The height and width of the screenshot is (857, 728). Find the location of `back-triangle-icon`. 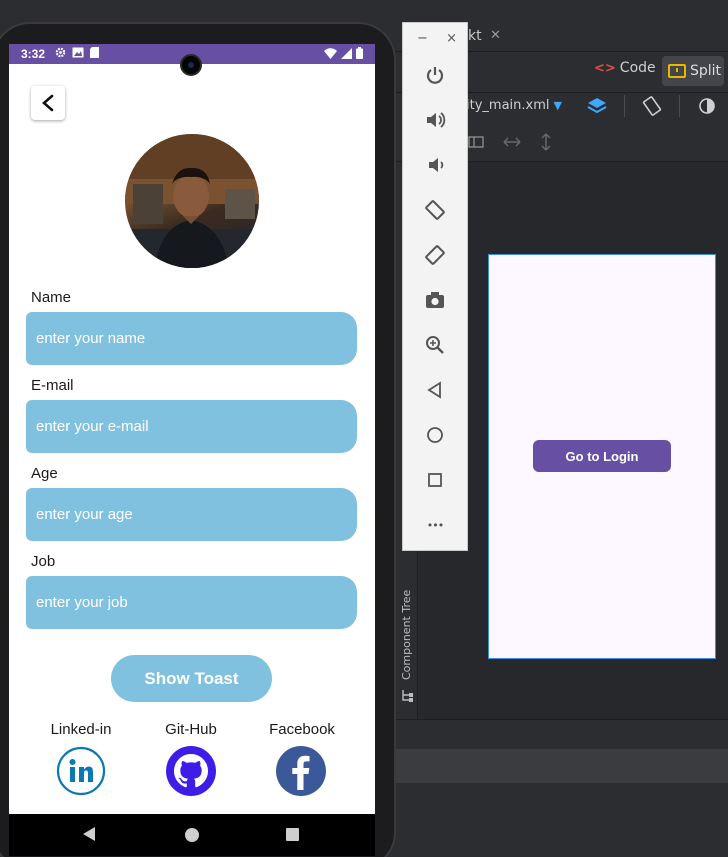

back-triangle-icon is located at coordinates (434, 390).